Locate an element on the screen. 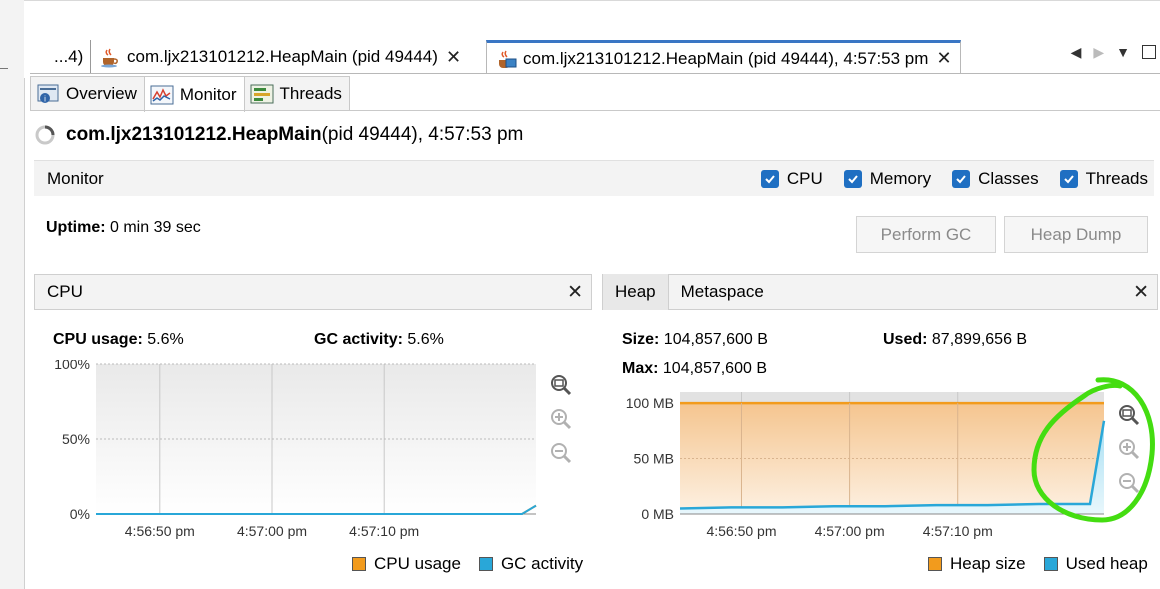 The height and width of the screenshot is (589, 1160). sub-tab-bar: i Overview Monitor Threads is located at coordinates (190, 94).